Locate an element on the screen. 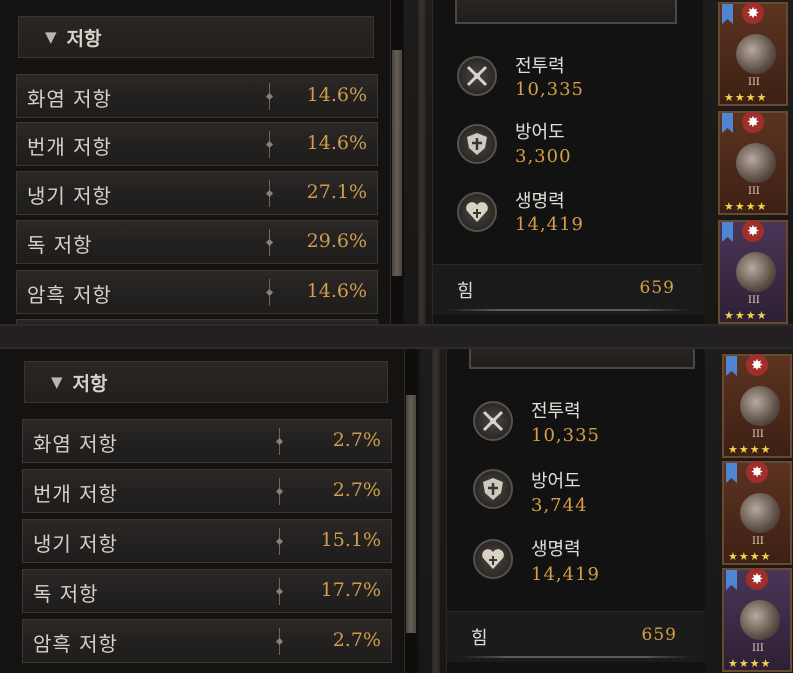  resistance-row-poison: 독 저항 17.7% is located at coordinates (207, 591).